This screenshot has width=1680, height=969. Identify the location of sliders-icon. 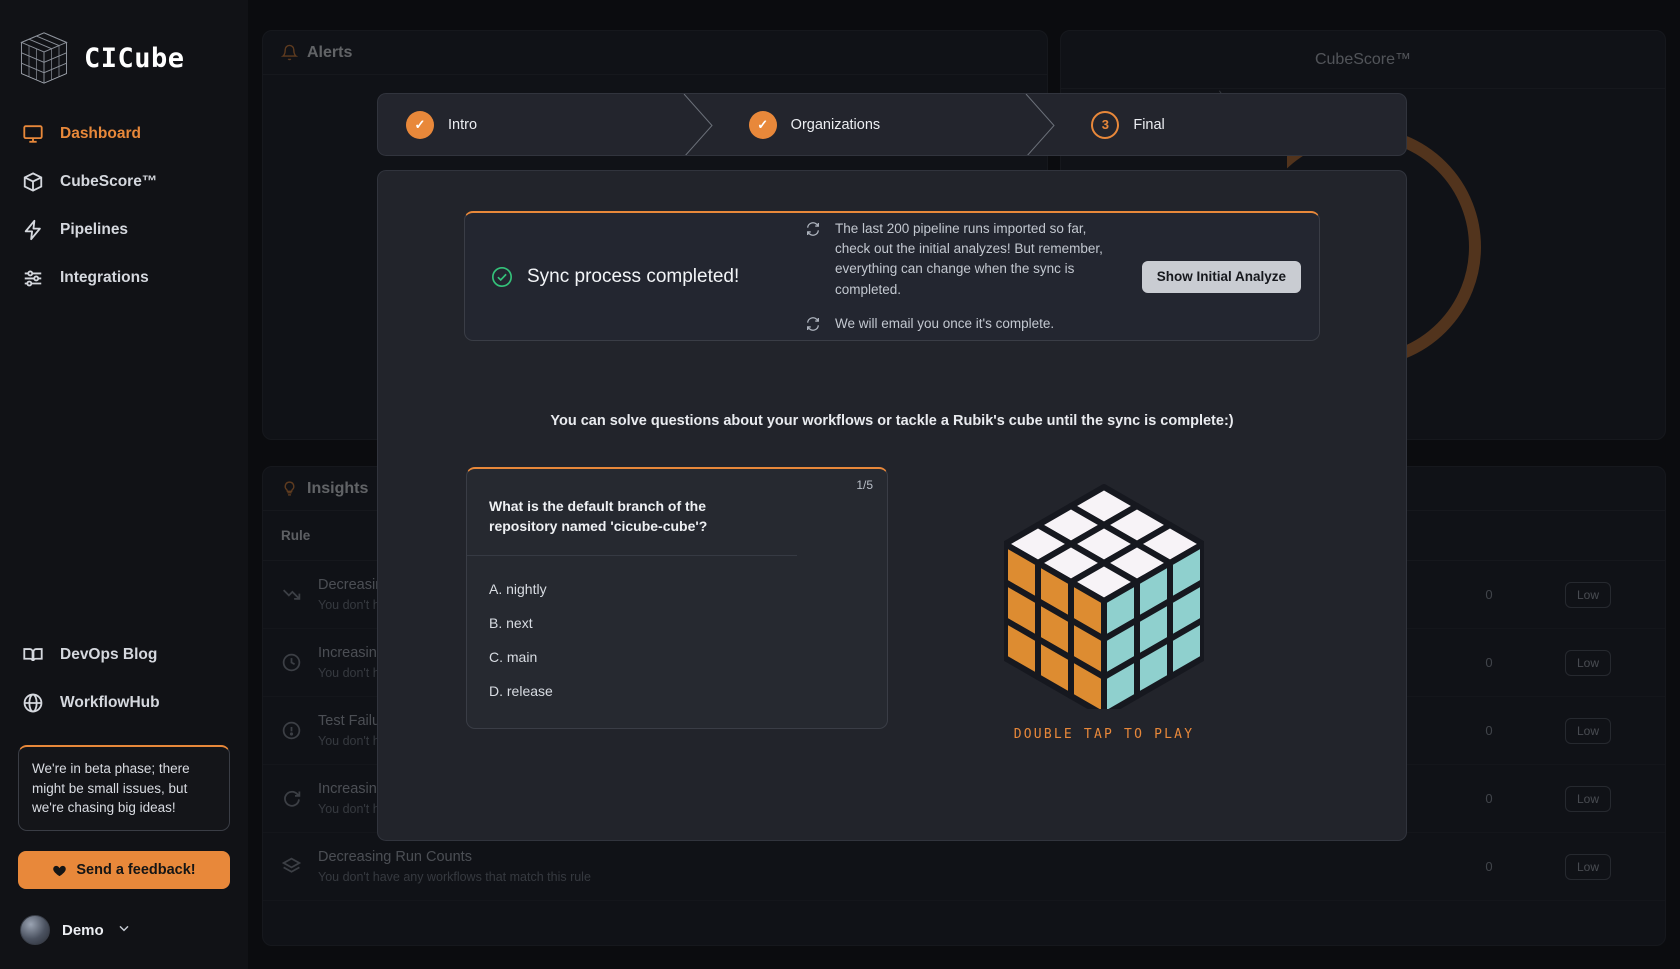
(33, 278).